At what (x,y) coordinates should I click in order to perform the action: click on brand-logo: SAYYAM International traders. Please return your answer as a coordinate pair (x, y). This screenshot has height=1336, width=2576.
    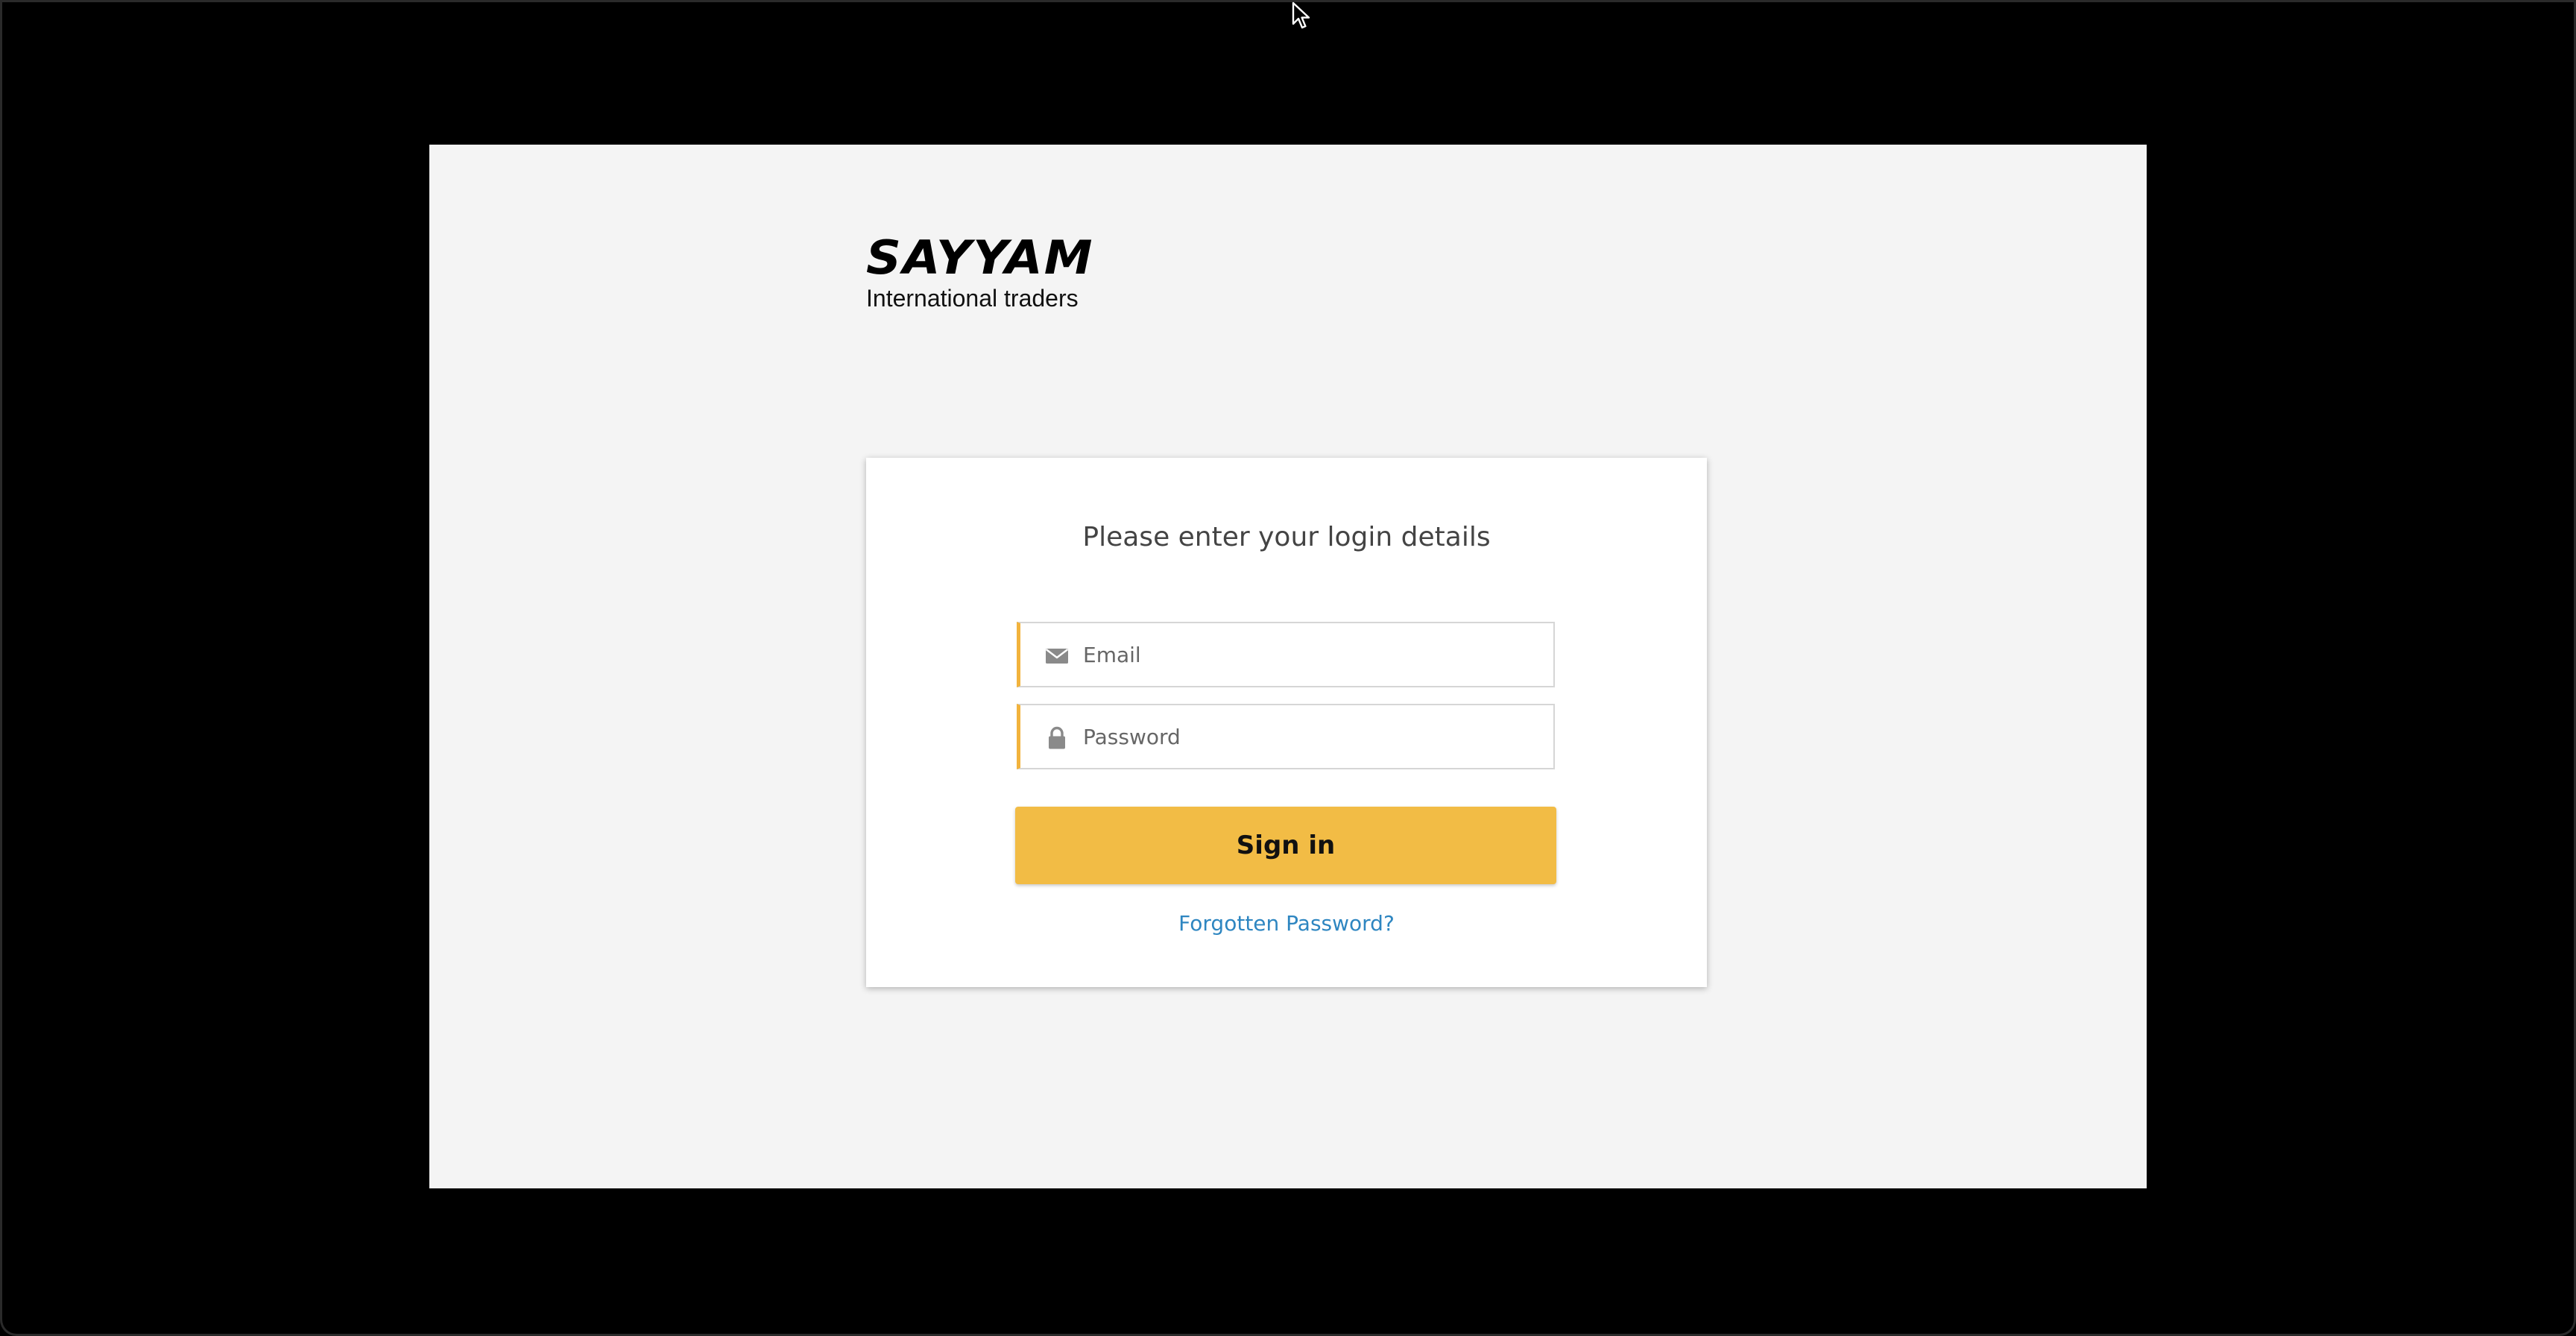
    Looking at the image, I should click on (980, 273).